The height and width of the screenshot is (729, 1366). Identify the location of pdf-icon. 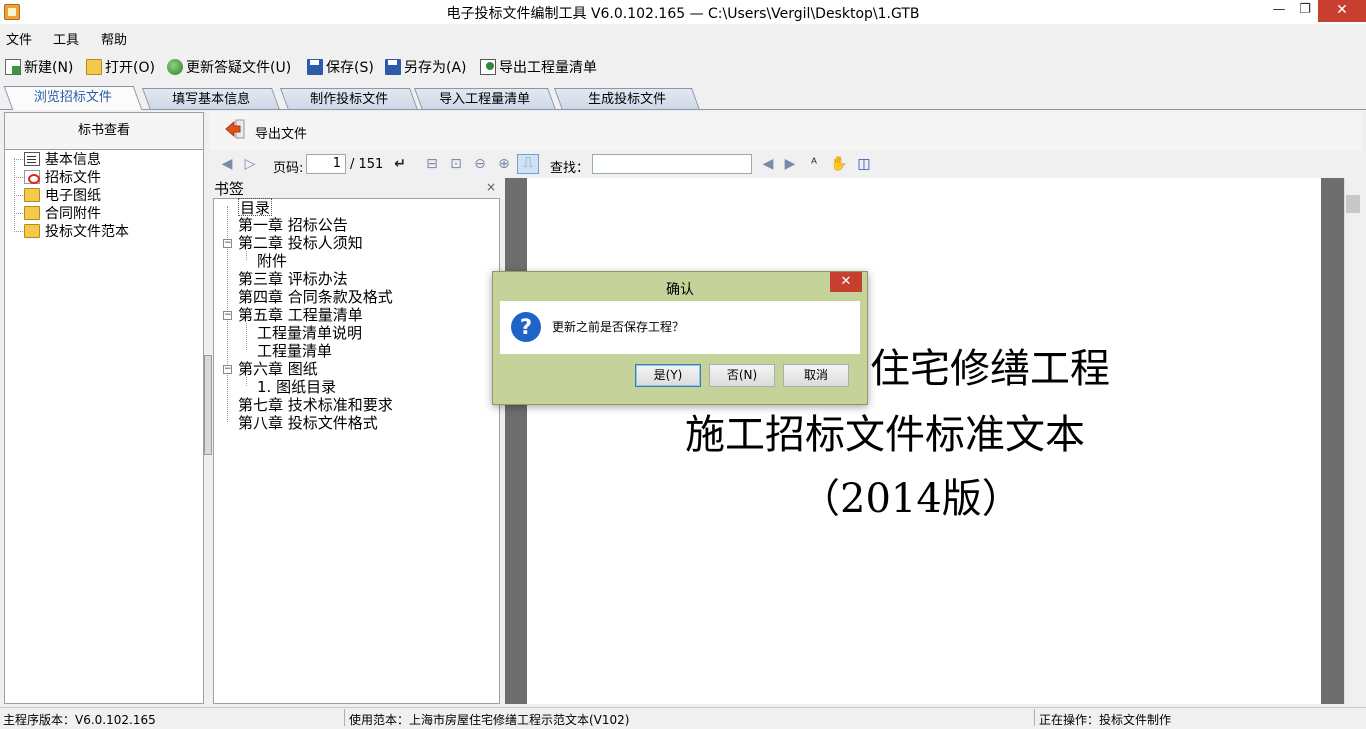
(32, 177).